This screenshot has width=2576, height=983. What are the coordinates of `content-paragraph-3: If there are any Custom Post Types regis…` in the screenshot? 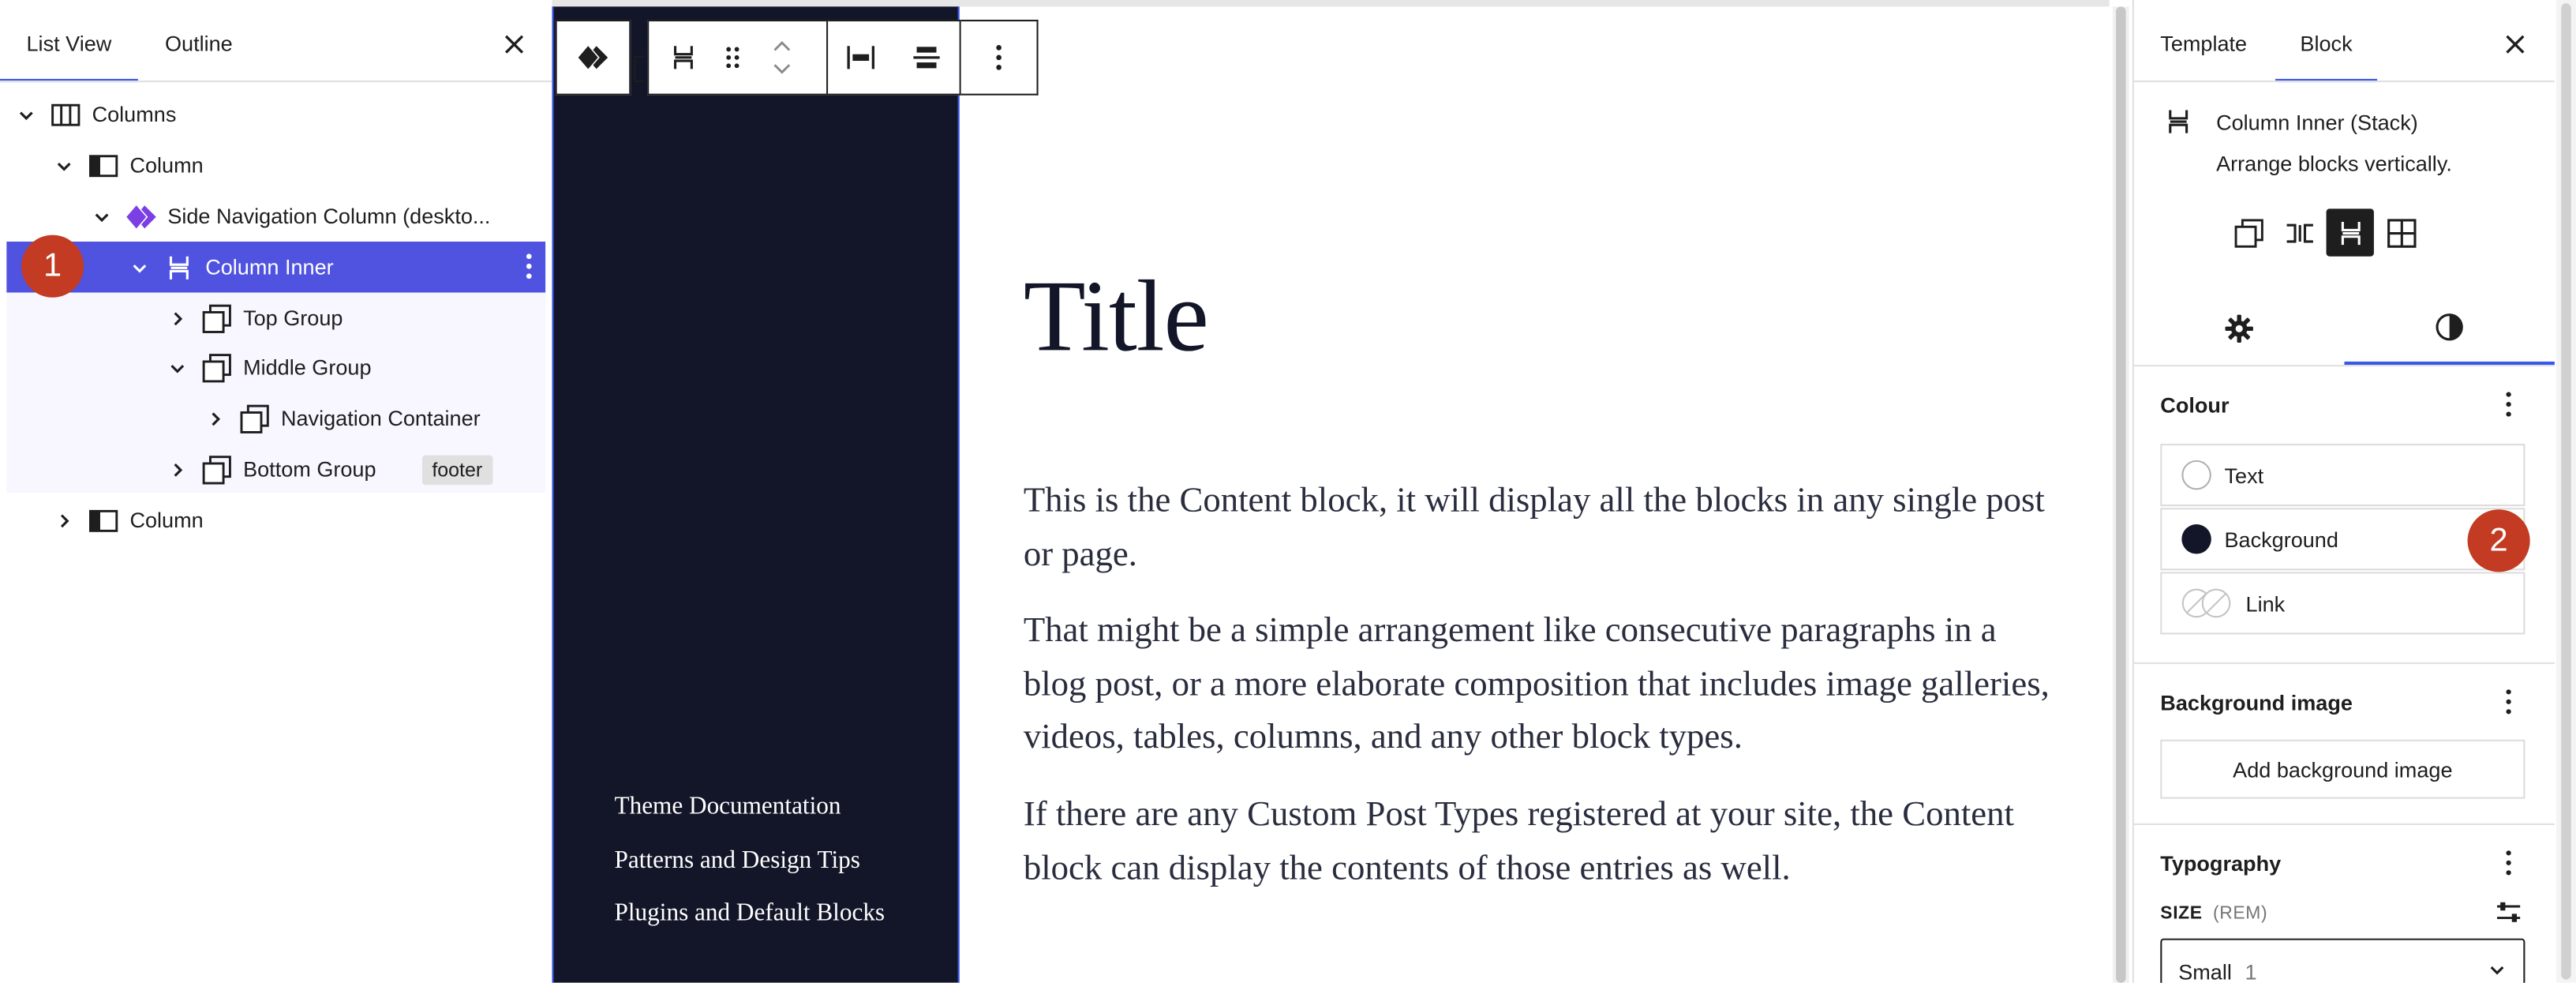 It's located at (1541, 840).